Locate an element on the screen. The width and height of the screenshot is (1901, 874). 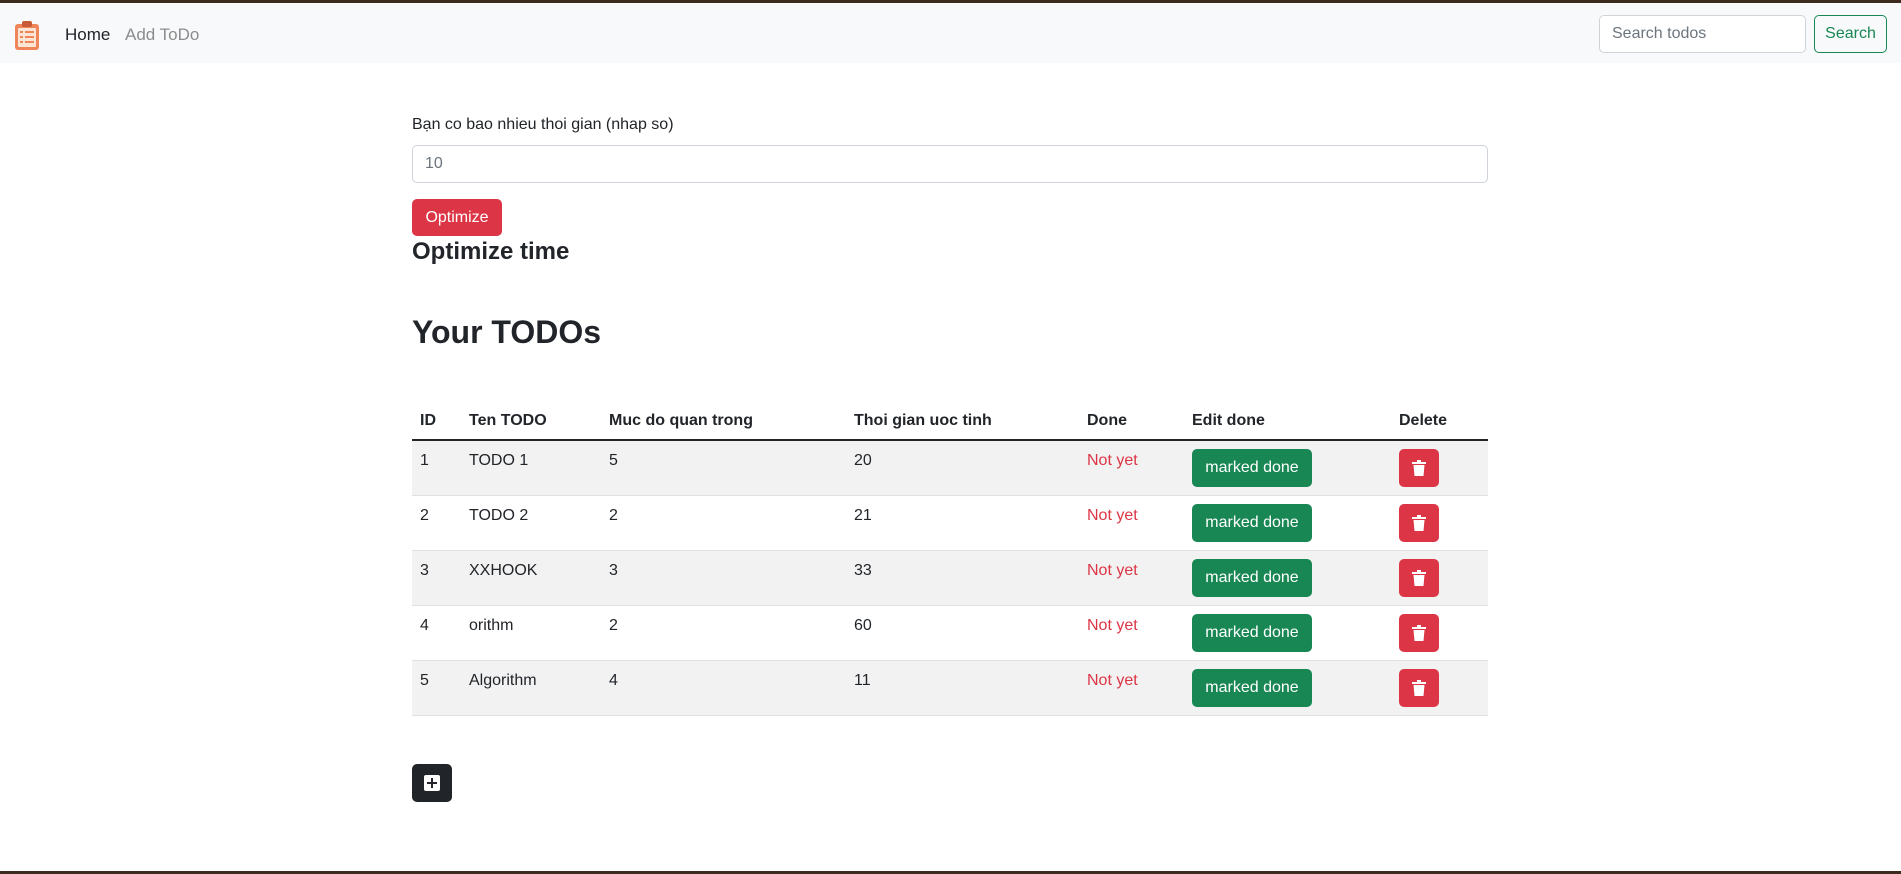
plus-square-icon is located at coordinates (432, 783).